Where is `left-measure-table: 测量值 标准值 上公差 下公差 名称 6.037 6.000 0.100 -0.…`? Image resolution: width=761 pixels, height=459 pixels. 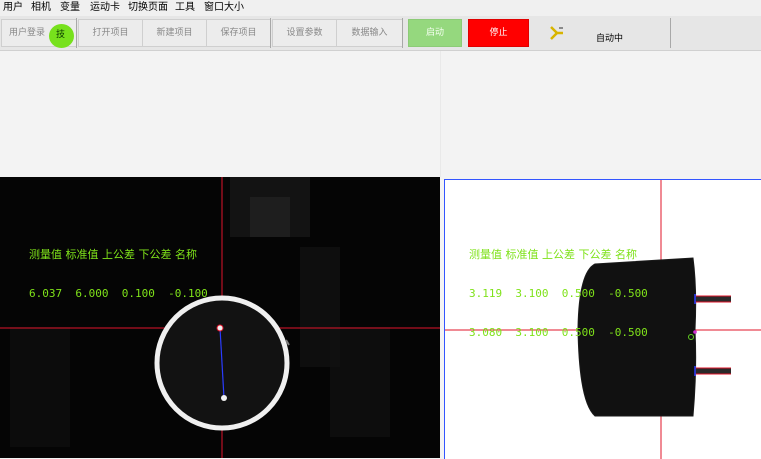
left-measure-table: 测量值 标准值 上公差 下公差 名称 6.037 6.000 0.100 -0.… is located at coordinates (118, 274).